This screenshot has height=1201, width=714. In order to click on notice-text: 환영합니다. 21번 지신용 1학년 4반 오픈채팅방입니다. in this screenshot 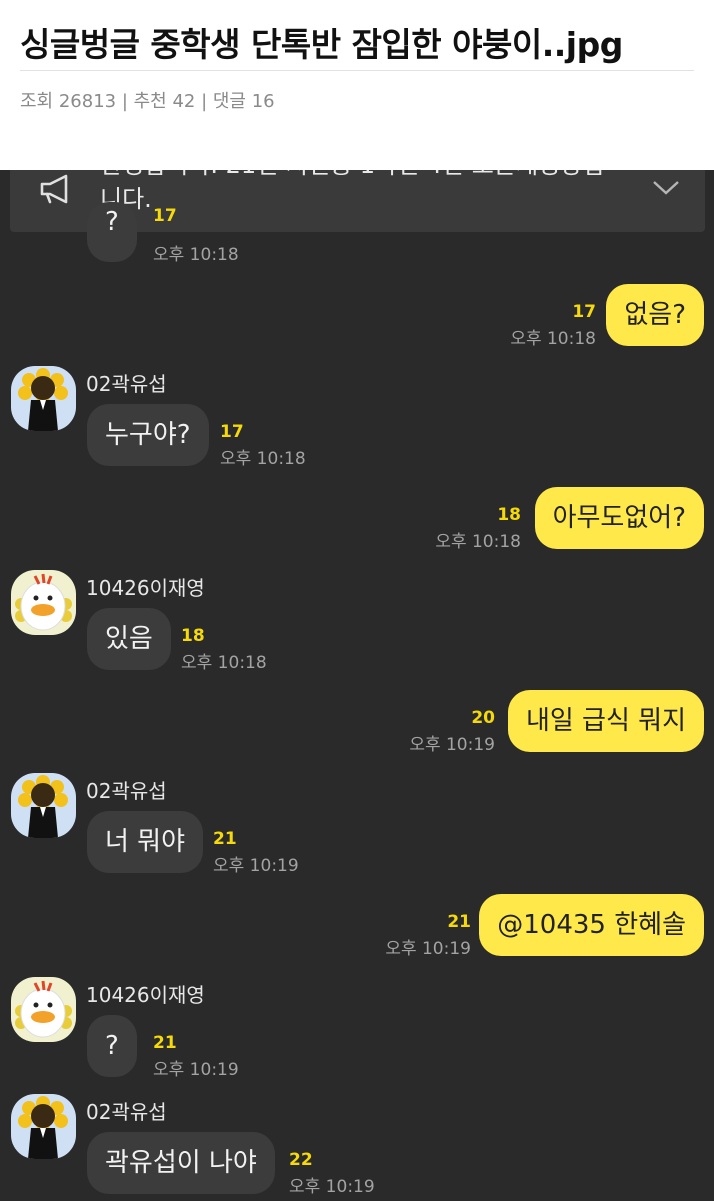, I will do `click(352, 191)`.